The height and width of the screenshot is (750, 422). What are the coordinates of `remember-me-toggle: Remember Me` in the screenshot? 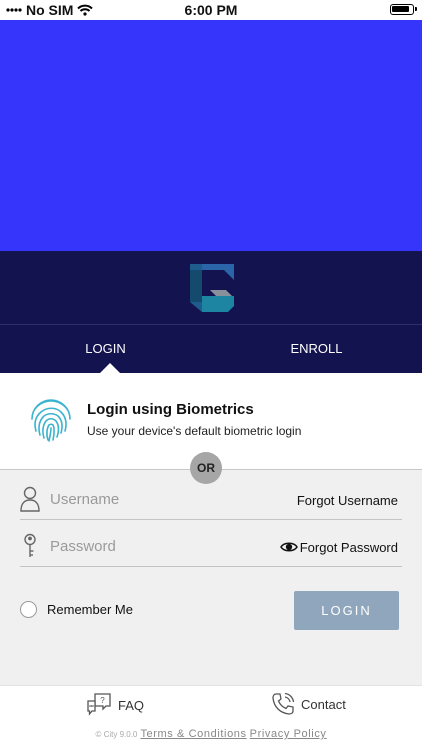 It's located at (76, 609).